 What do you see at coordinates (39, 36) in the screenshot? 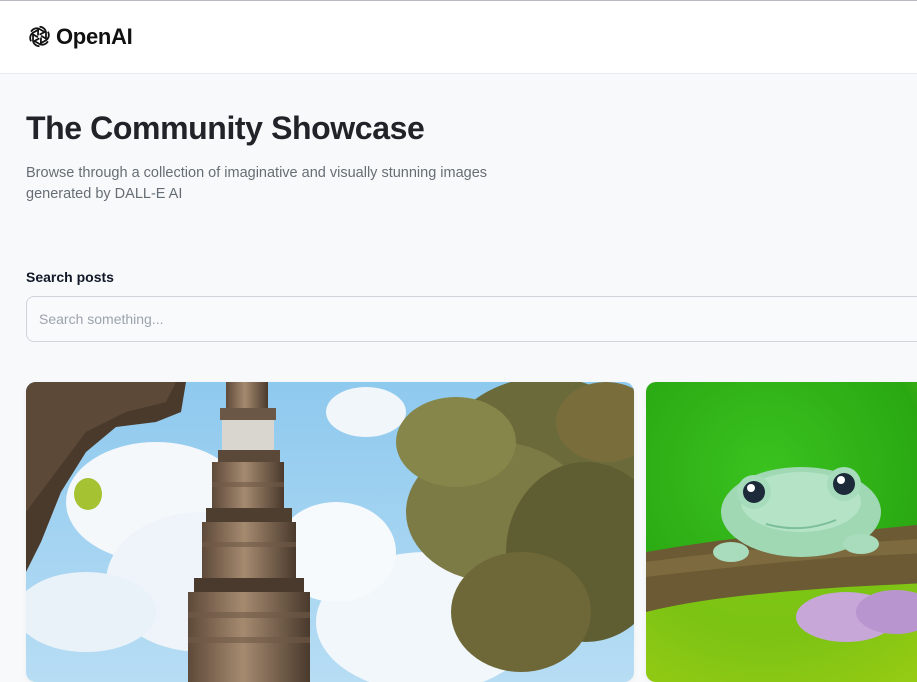
I see `openai-logo-icon` at bounding box center [39, 36].